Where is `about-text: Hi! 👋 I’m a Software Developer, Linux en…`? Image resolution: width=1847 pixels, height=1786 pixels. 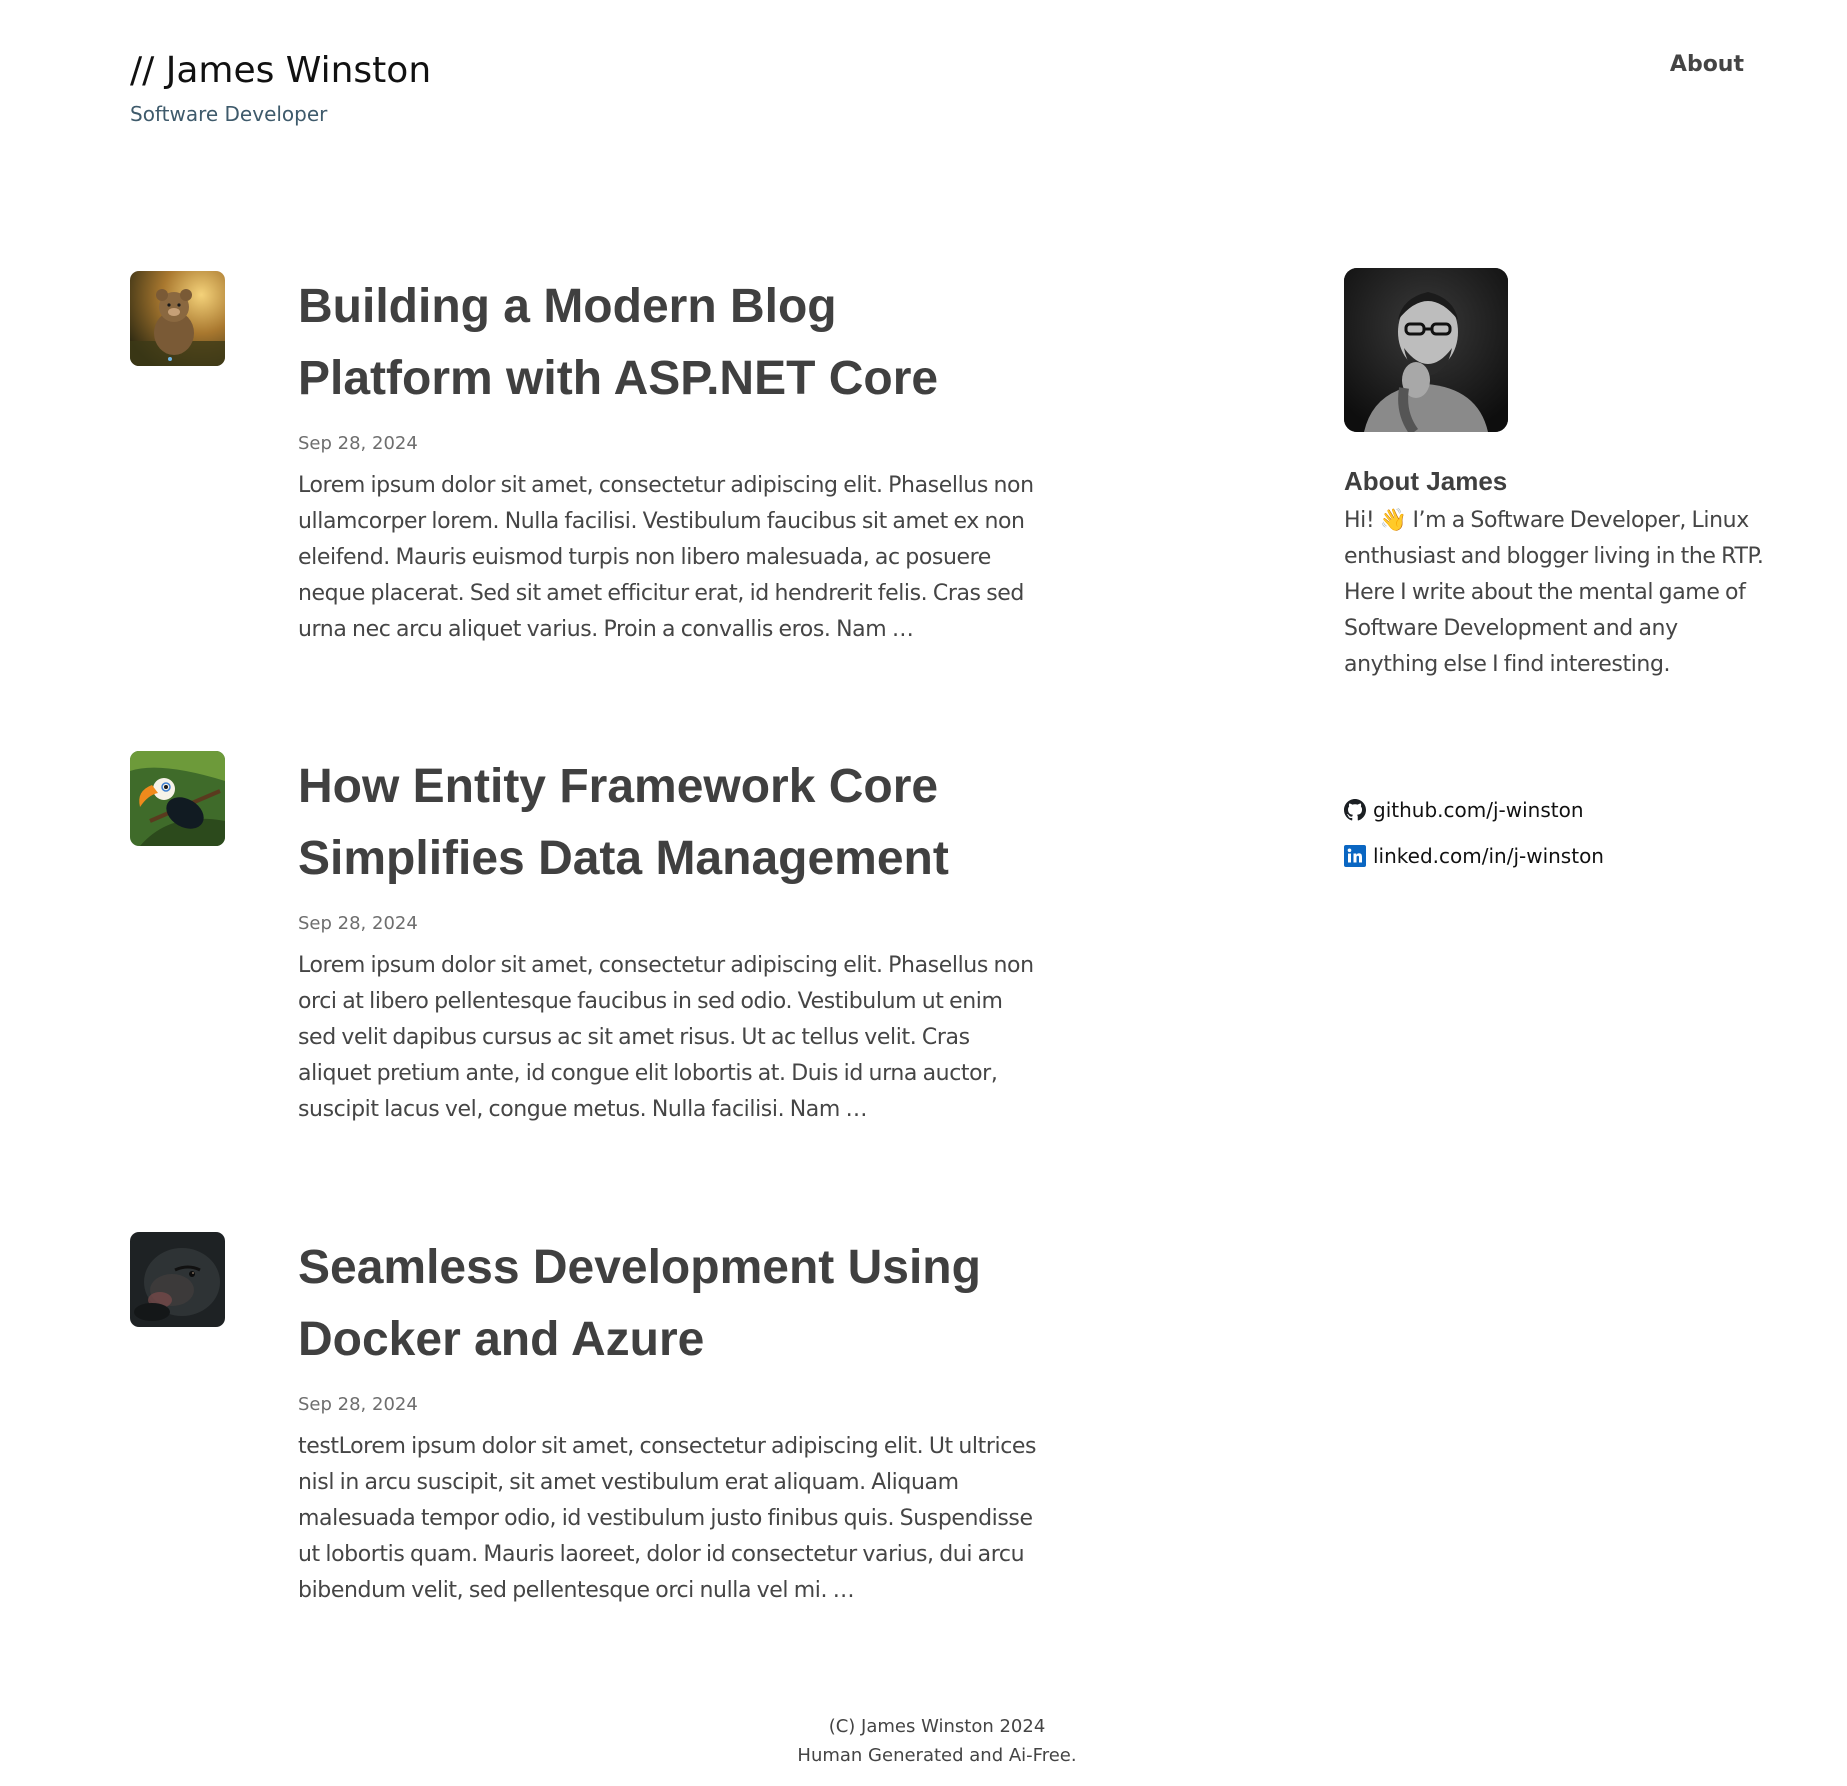 about-text: Hi! 👋 I’m a Software Developer, Linux en… is located at coordinates (1554, 592).